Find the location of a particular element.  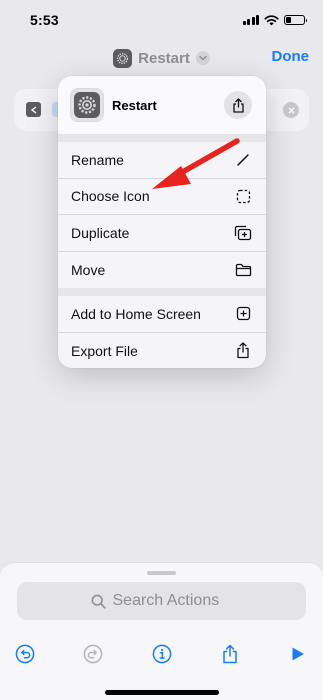

menu-item-label: Export File is located at coordinates (104, 350).